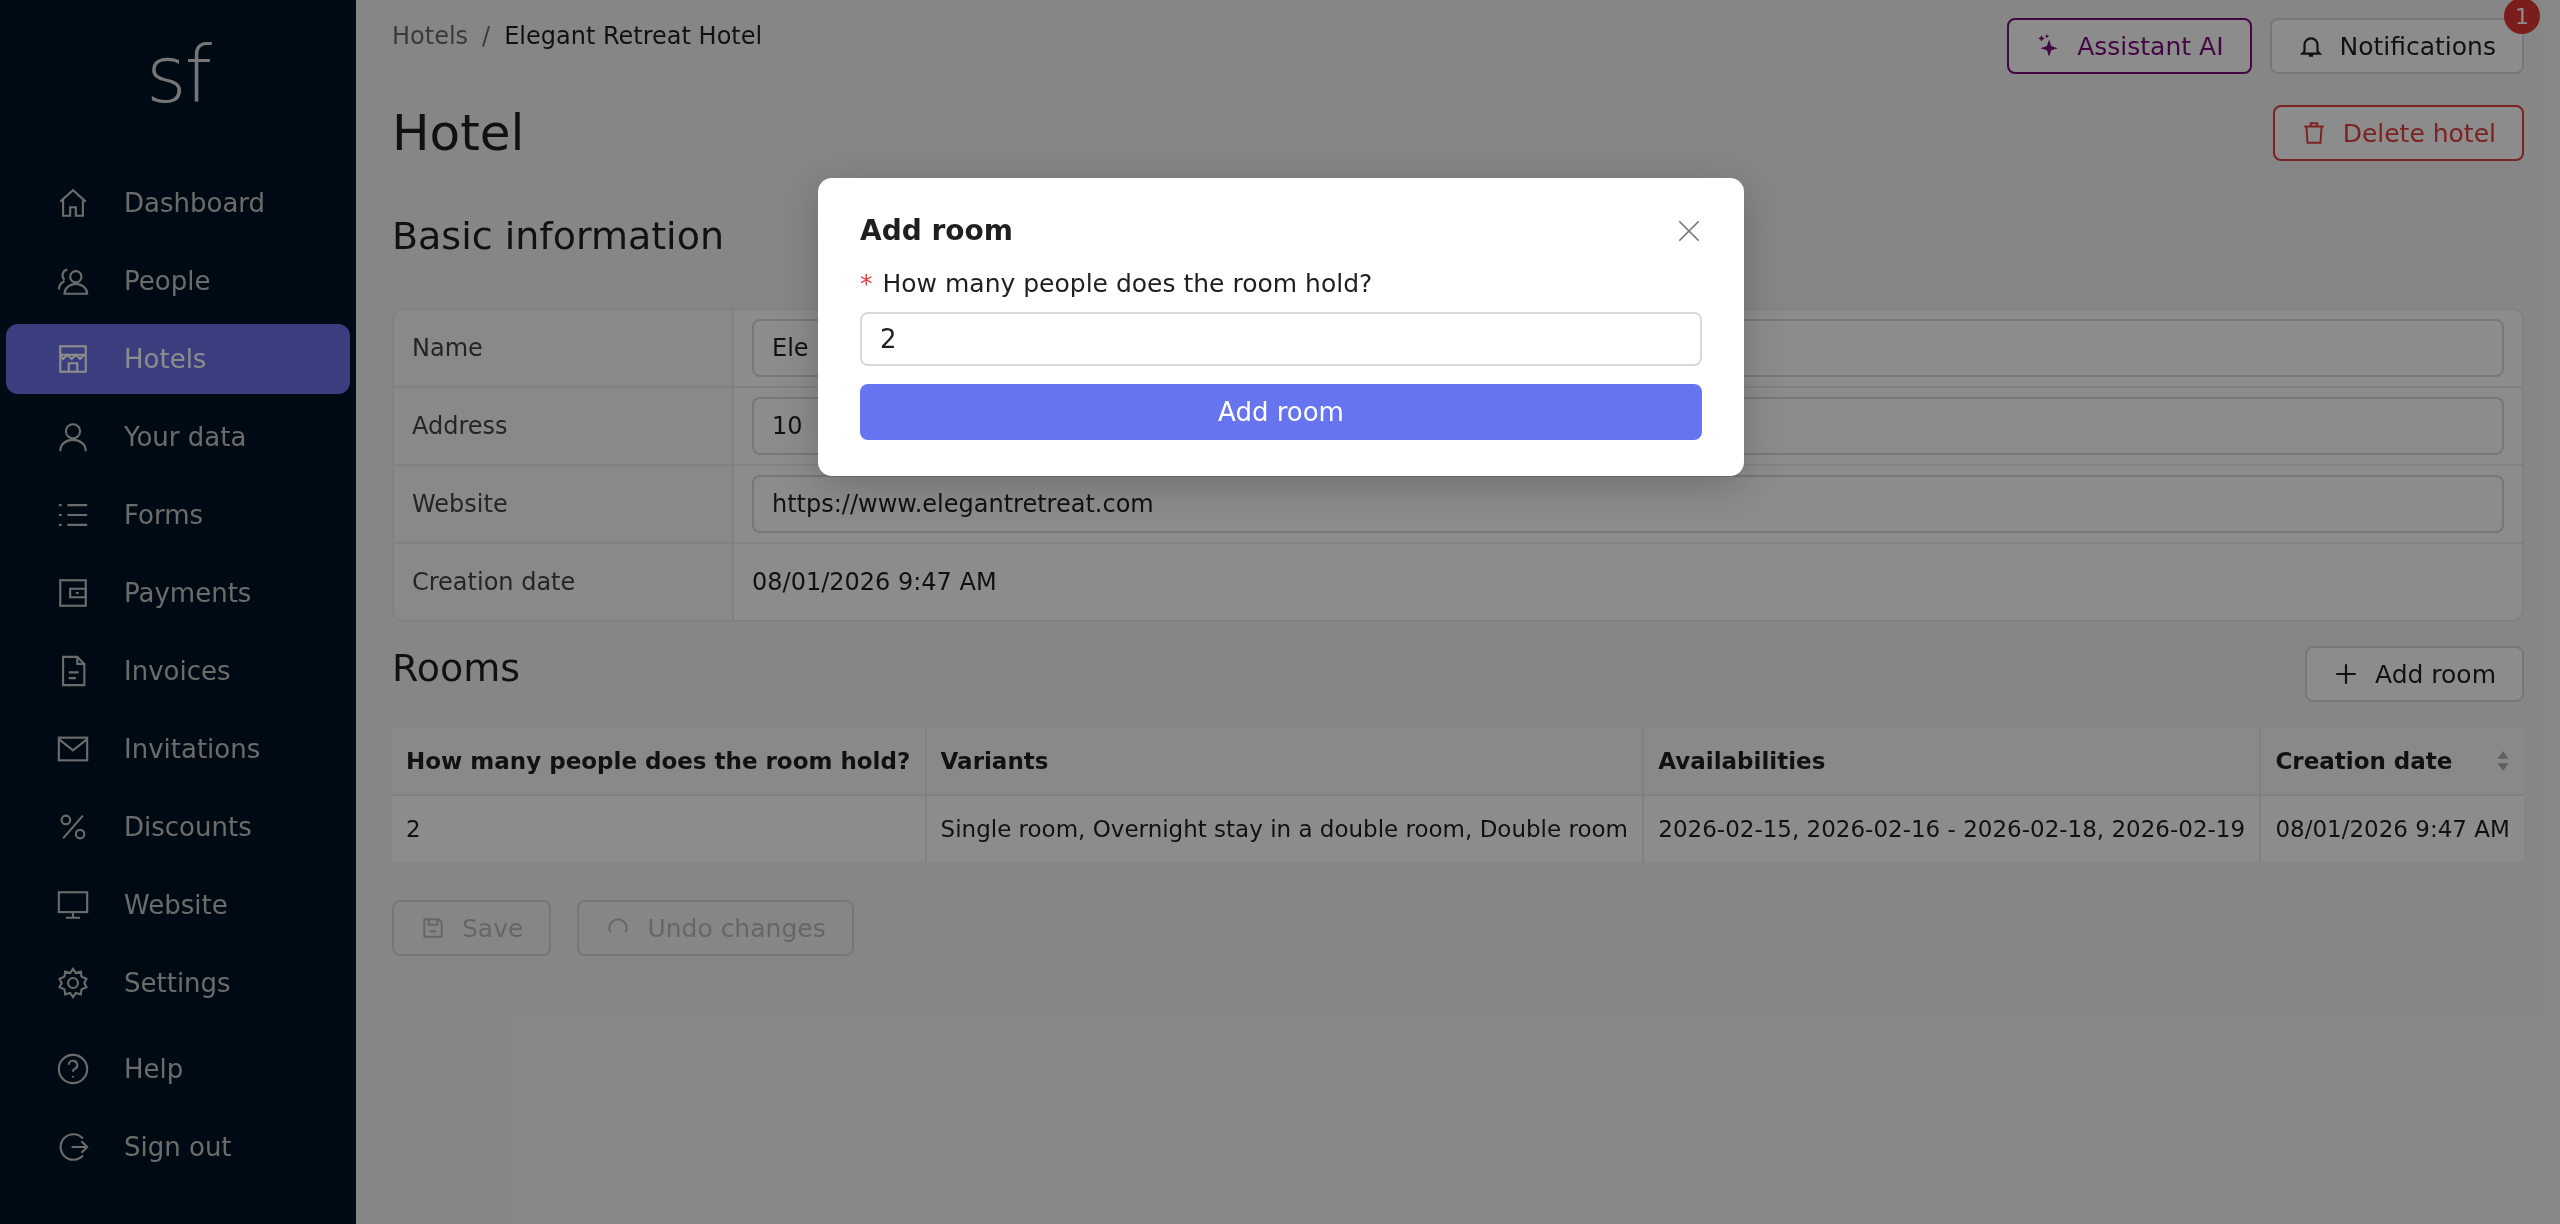 The width and height of the screenshot is (2560, 1224). What do you see at coordinates (178, 203) in the screenshot?
I see `sidebar-item: Dashboard` at bounding box center [178, 203].